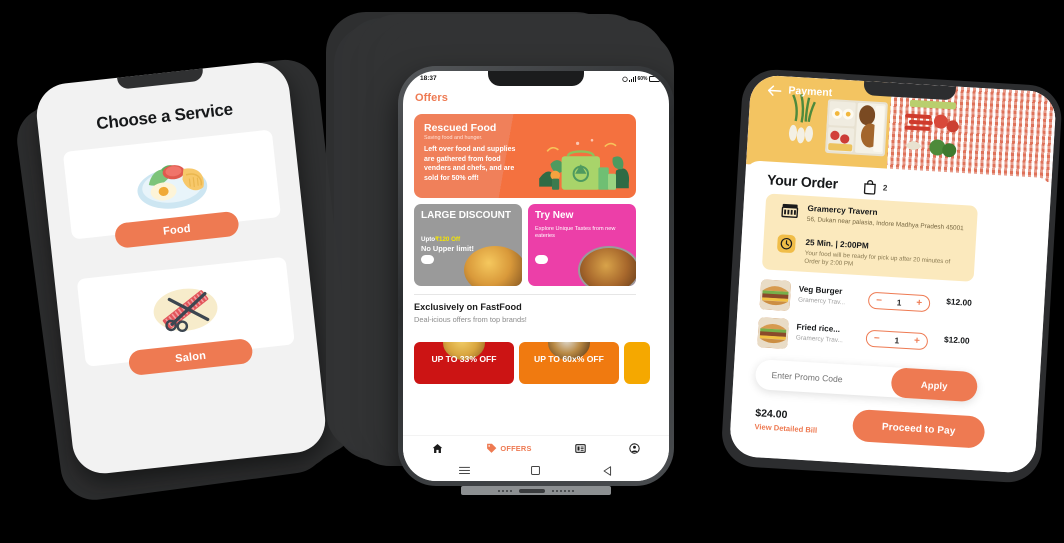  Describe the element at coordinates (607, 266) in the screenshot. I see `curry-bowl-photo` at that location.